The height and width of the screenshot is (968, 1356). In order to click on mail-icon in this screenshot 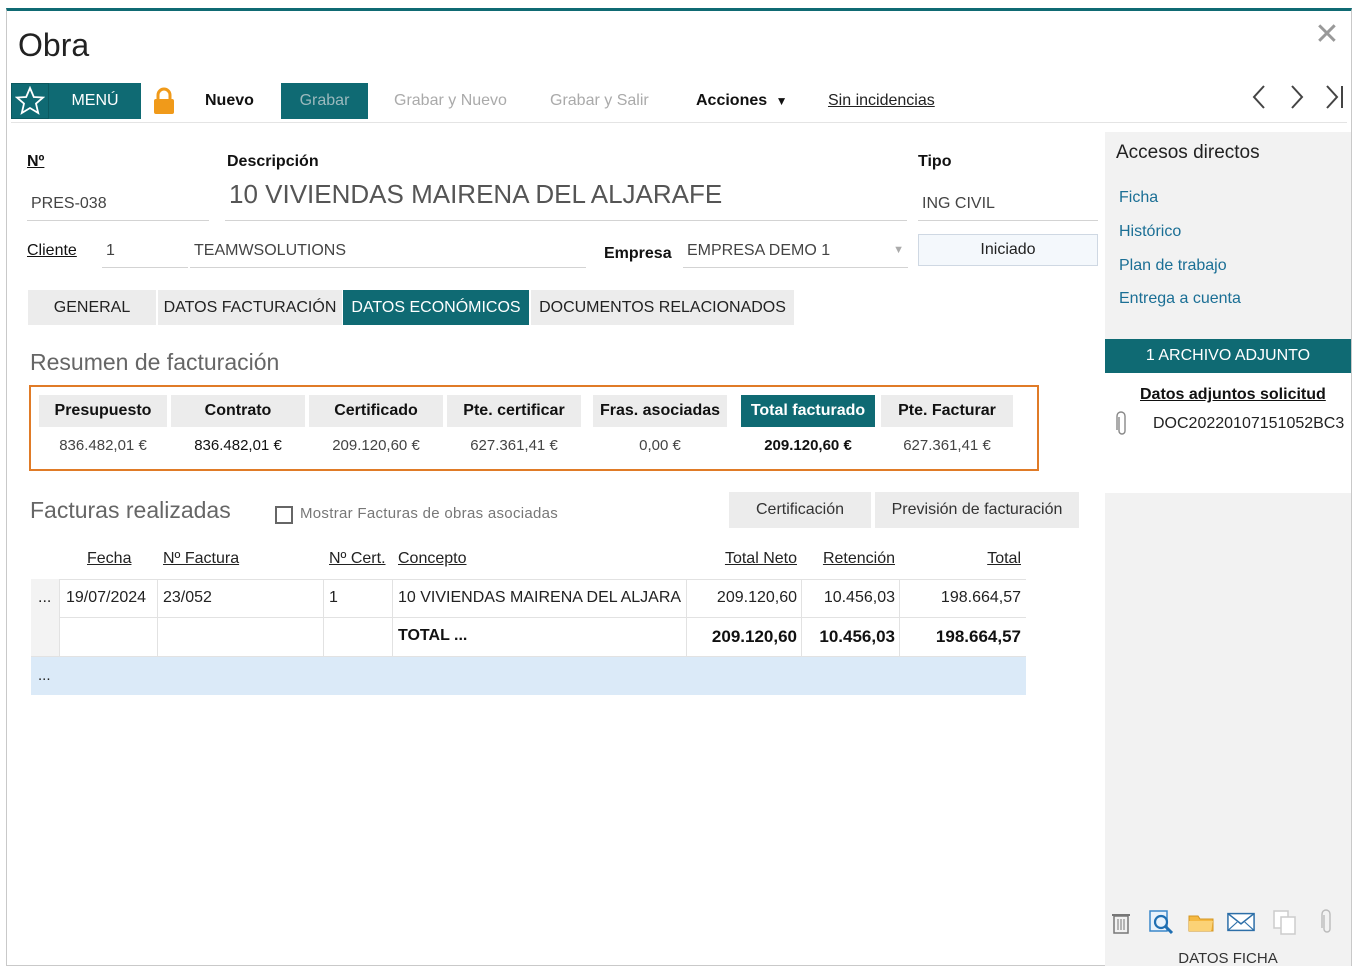, I will do `click(1241, 922)`.